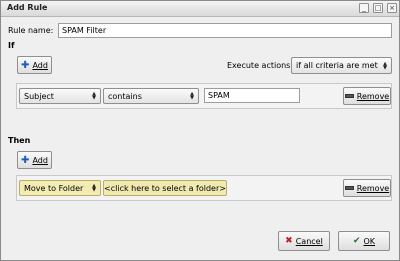  Describe the element at coordinates (125, 96) in the screenshot. I see `criterion-operator-value: contains` at that location.